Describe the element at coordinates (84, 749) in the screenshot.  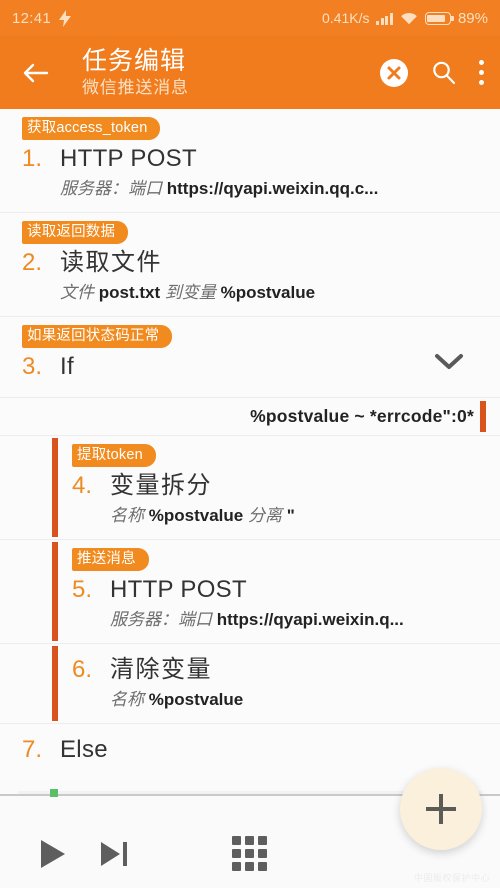
I see `step-title: Else` at that location.